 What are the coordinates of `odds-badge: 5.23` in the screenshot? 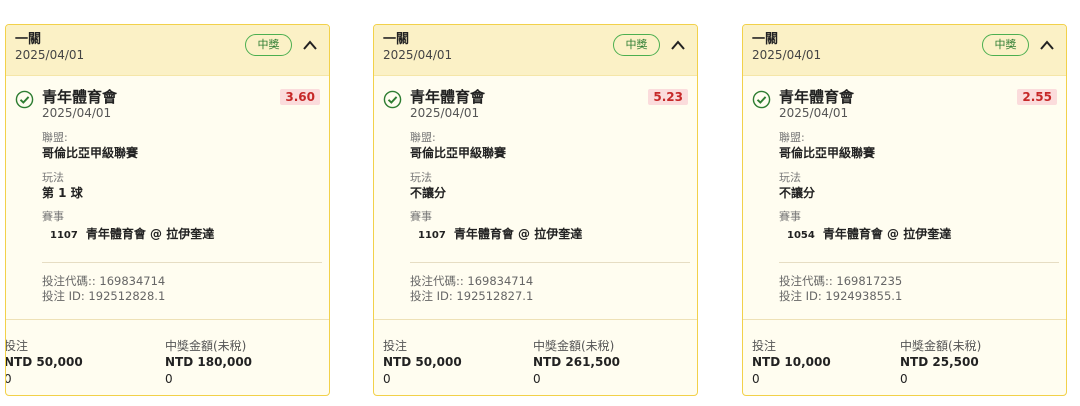 It's located at (668, 97).